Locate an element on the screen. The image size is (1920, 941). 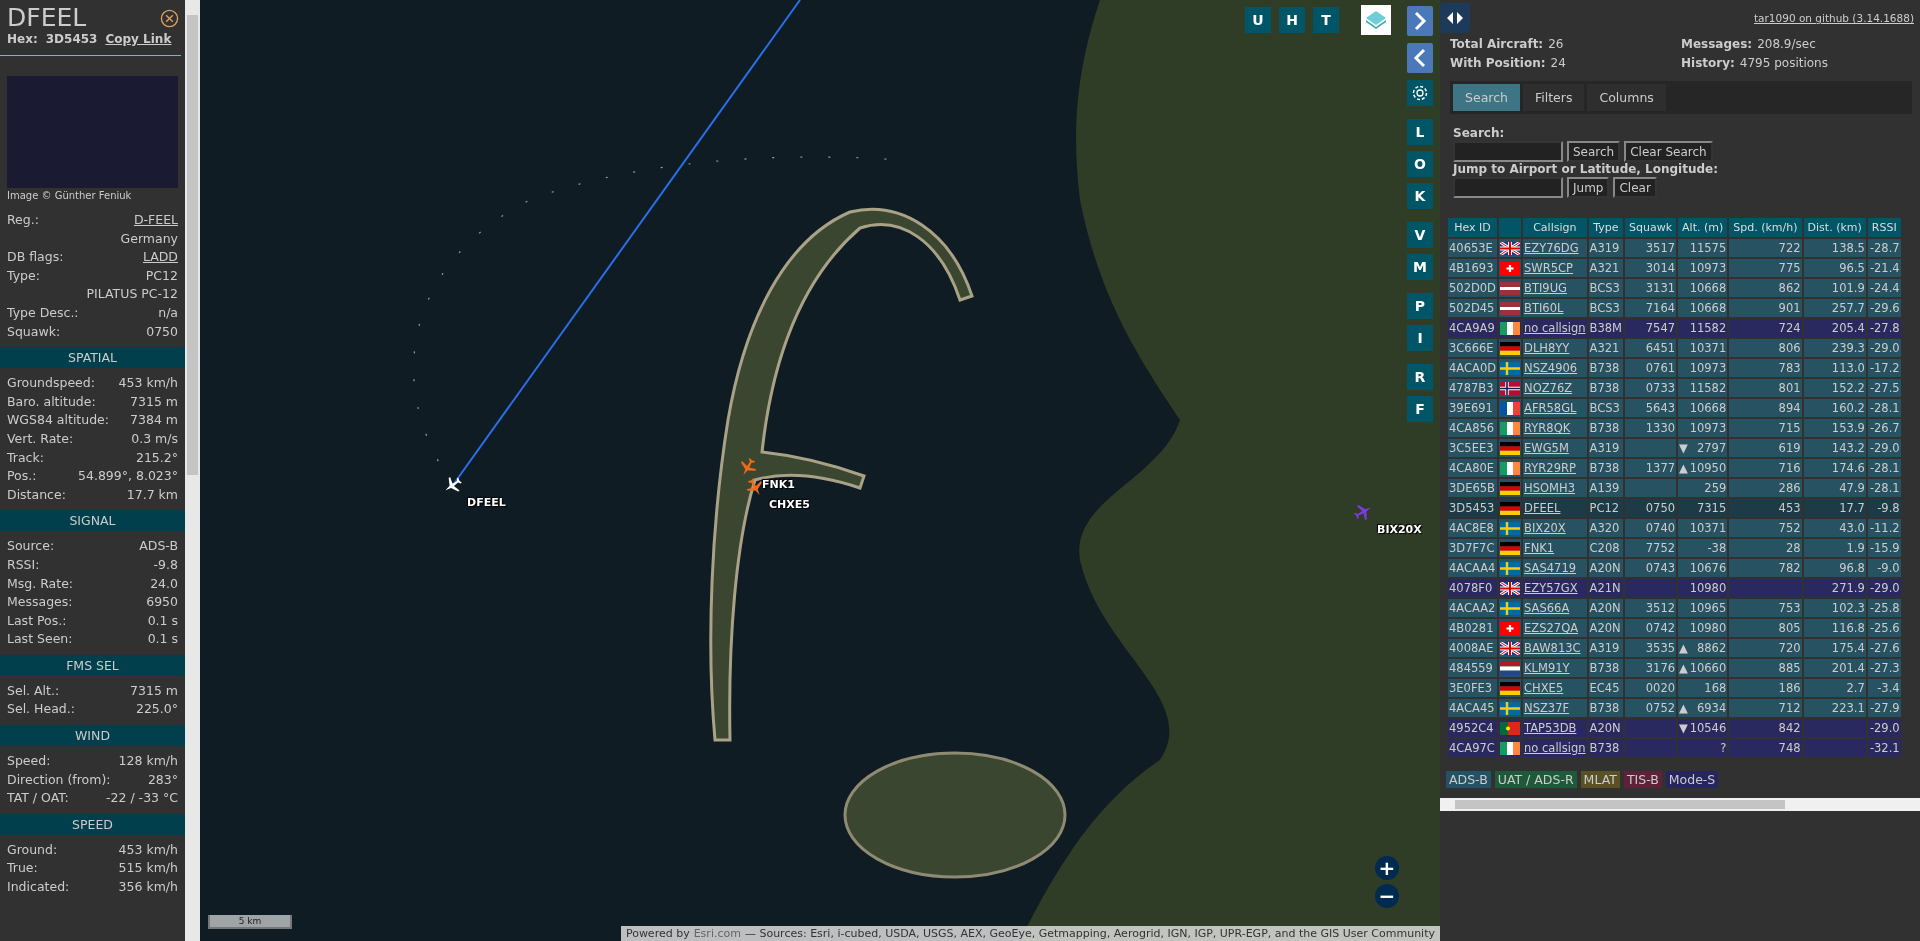
aircraft-row: 3C666E DLH8YY A321 6451 10371 806 239.3 -29.0 is located at coordinates (1674, 348).